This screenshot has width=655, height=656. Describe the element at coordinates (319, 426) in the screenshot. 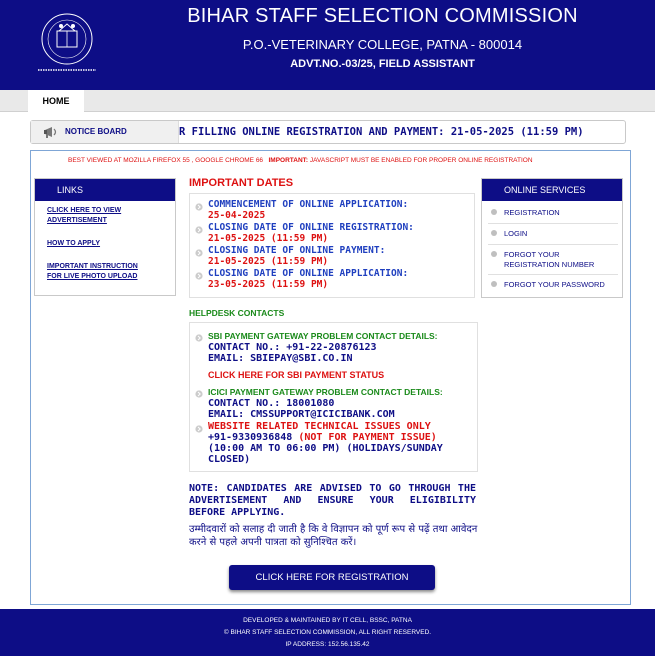

I see `tech-support-title: WEBSITE RELATED TECHNICAL ISSUES ONLY` at that location.